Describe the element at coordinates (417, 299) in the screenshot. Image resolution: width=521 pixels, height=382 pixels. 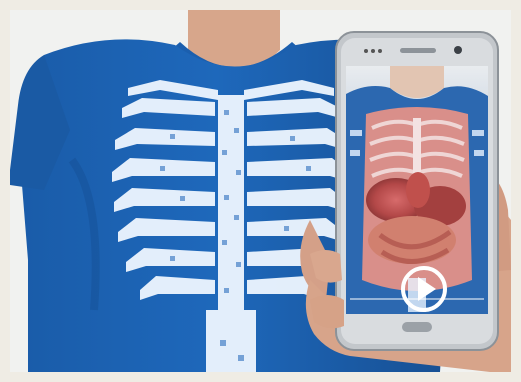
I see `video-progress-track` at that location.